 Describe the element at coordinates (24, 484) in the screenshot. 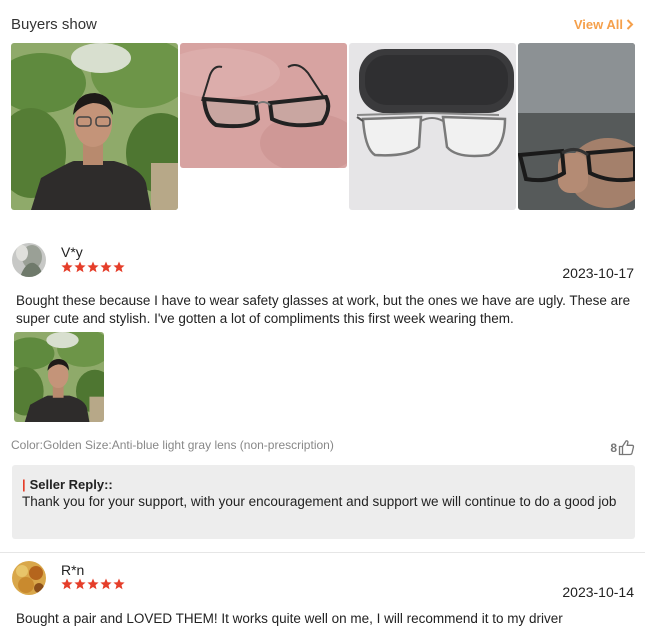

I see `accent-bar: |` at that location.